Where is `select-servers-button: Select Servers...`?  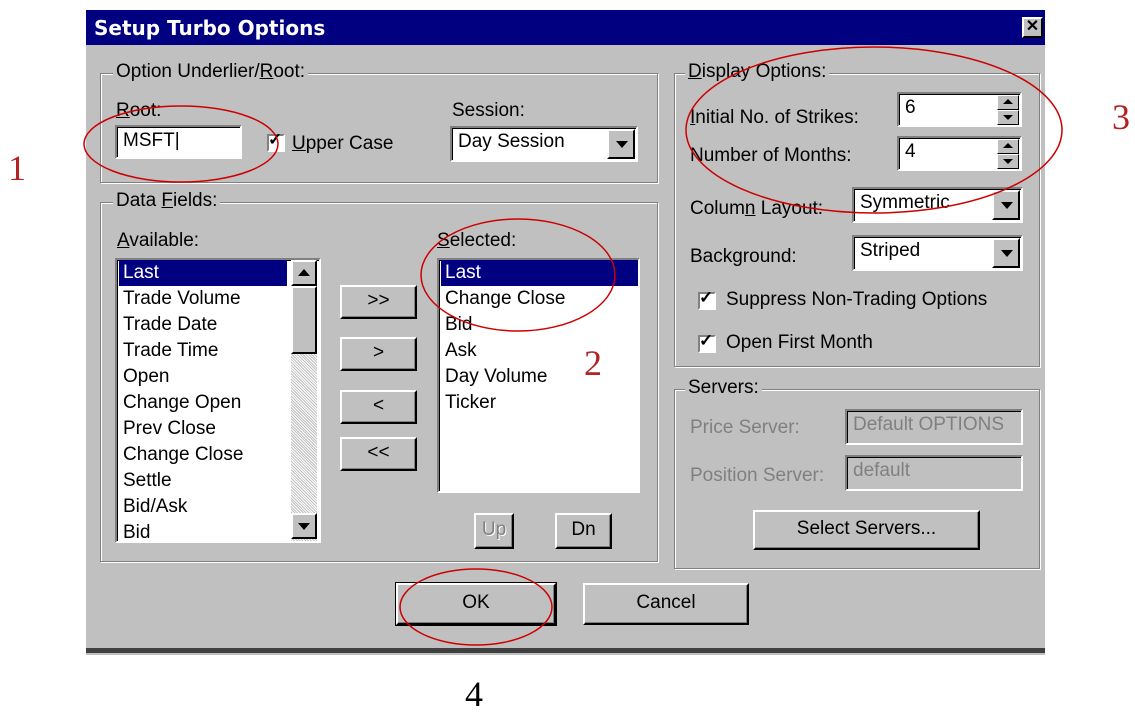
select-servers-button: Select Servers... is located at coordinates (866, 530).